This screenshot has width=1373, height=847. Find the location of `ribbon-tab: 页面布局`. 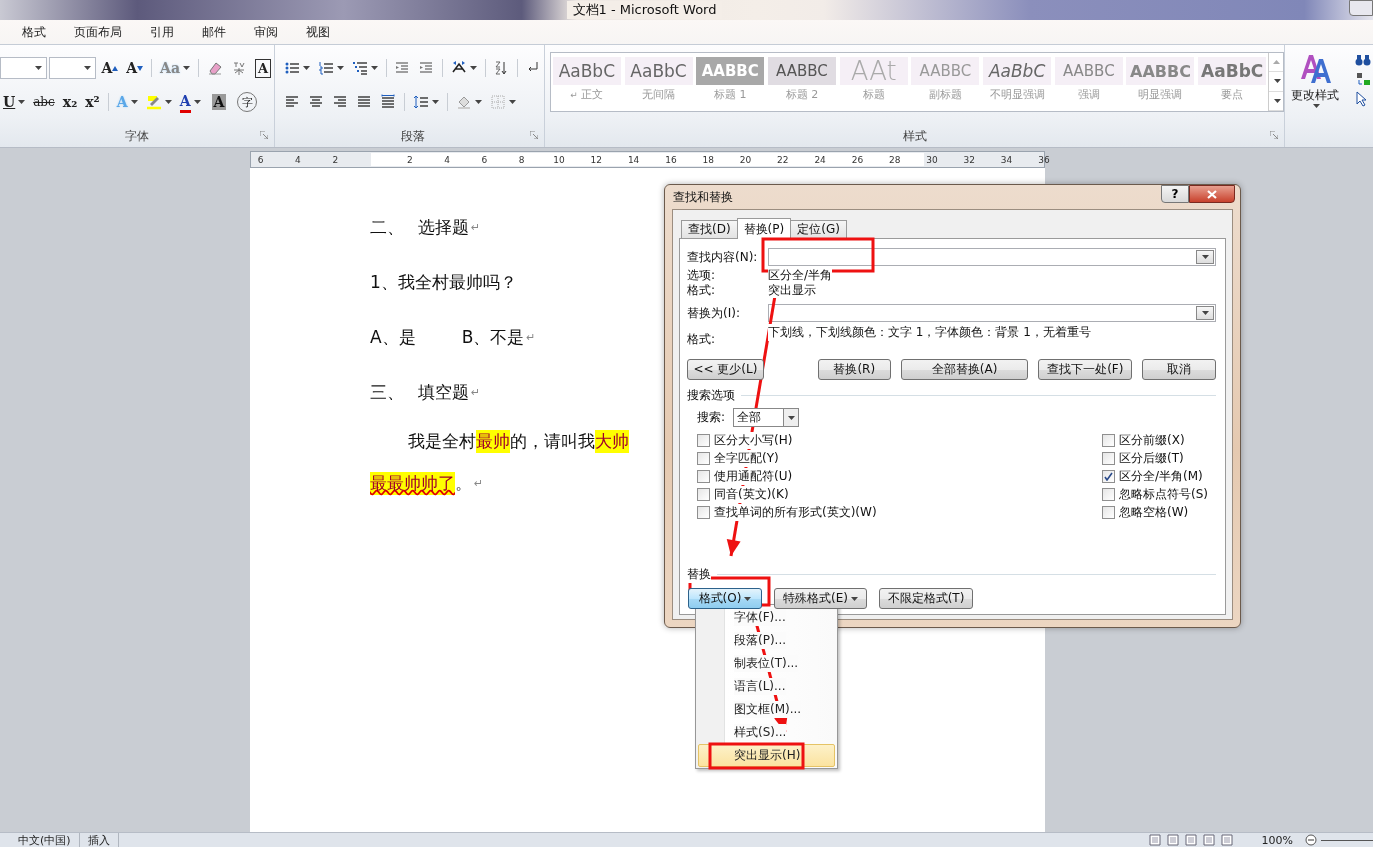

ribbon-tab: 页面布局 is located at coordinates (98, 32).